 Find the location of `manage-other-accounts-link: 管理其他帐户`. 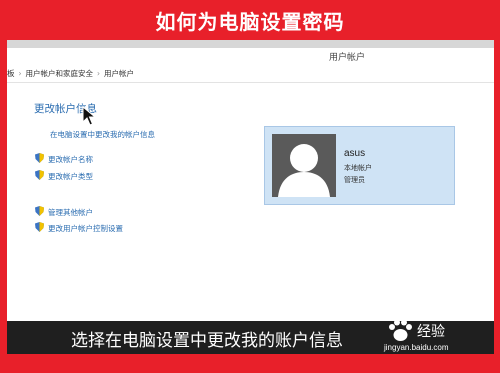

manage-other-accounts-link: 管理其他帐户 is located at coordinates (70, 212).